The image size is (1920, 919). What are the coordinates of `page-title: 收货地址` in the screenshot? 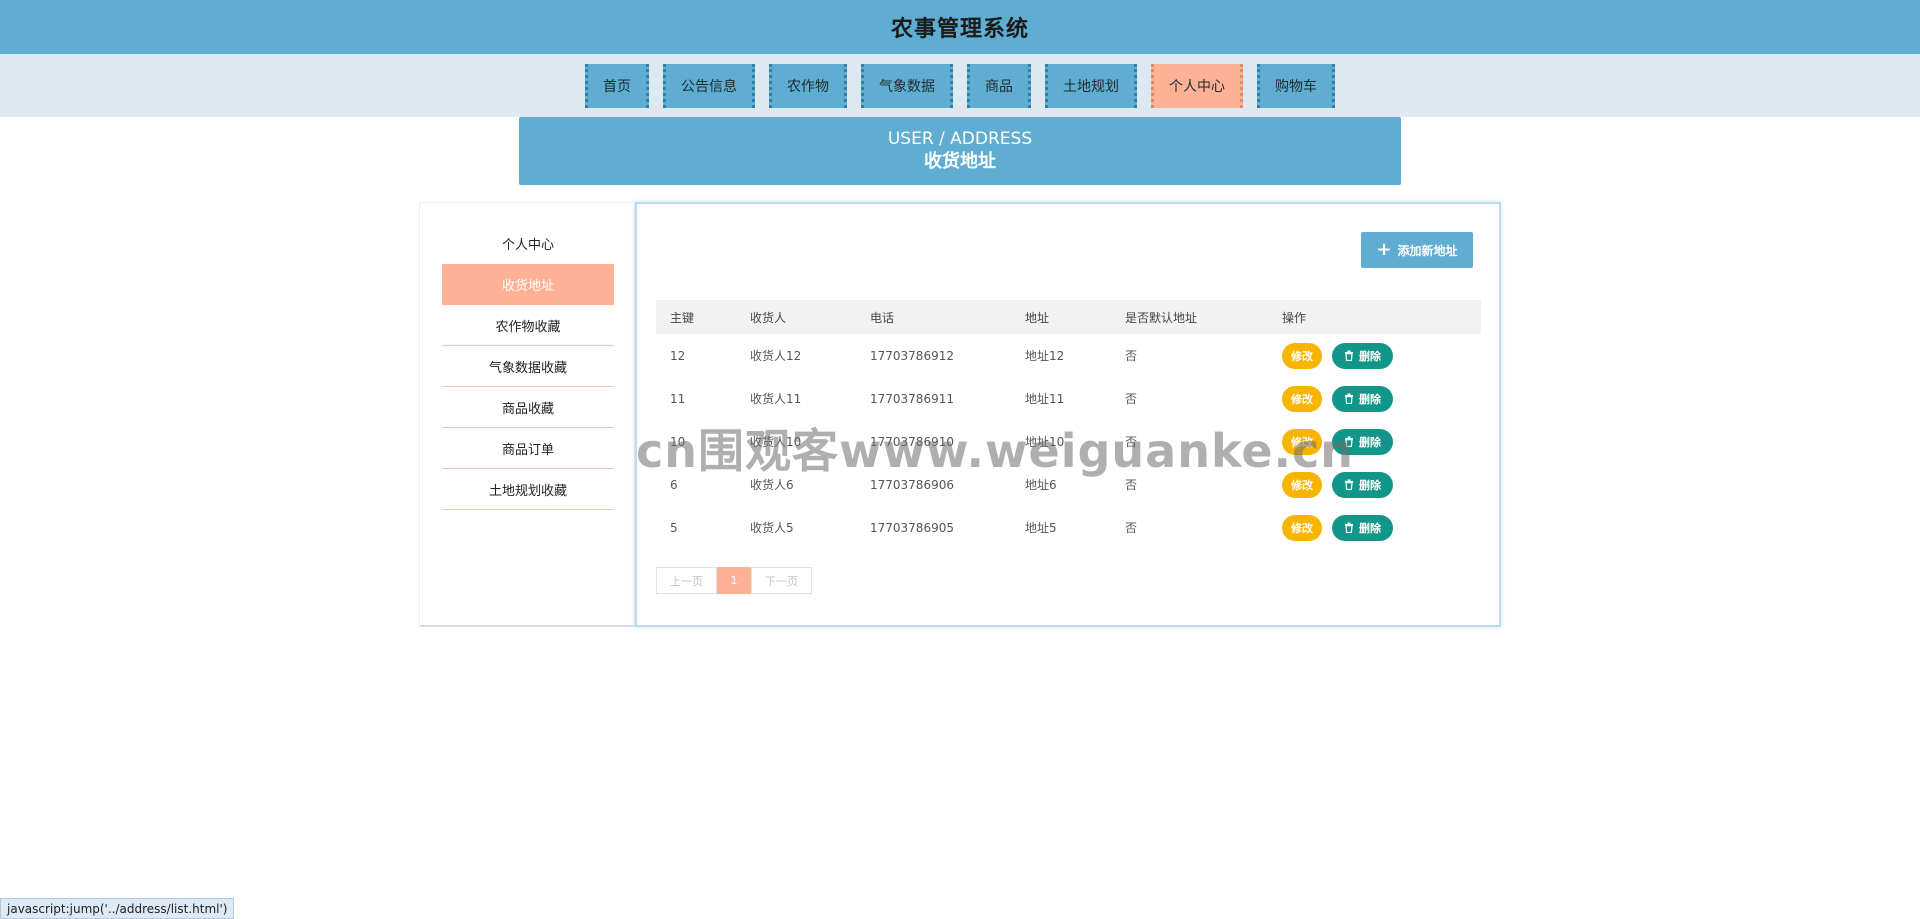 It's located at (960, 161).